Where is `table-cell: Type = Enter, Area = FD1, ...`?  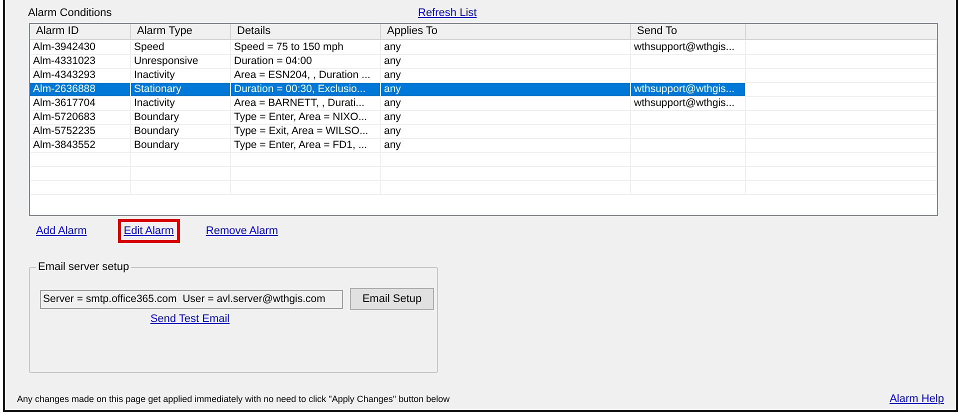 table-cell: Type = Enter, Area = FD1, ... is located at coordinates (306, 146).